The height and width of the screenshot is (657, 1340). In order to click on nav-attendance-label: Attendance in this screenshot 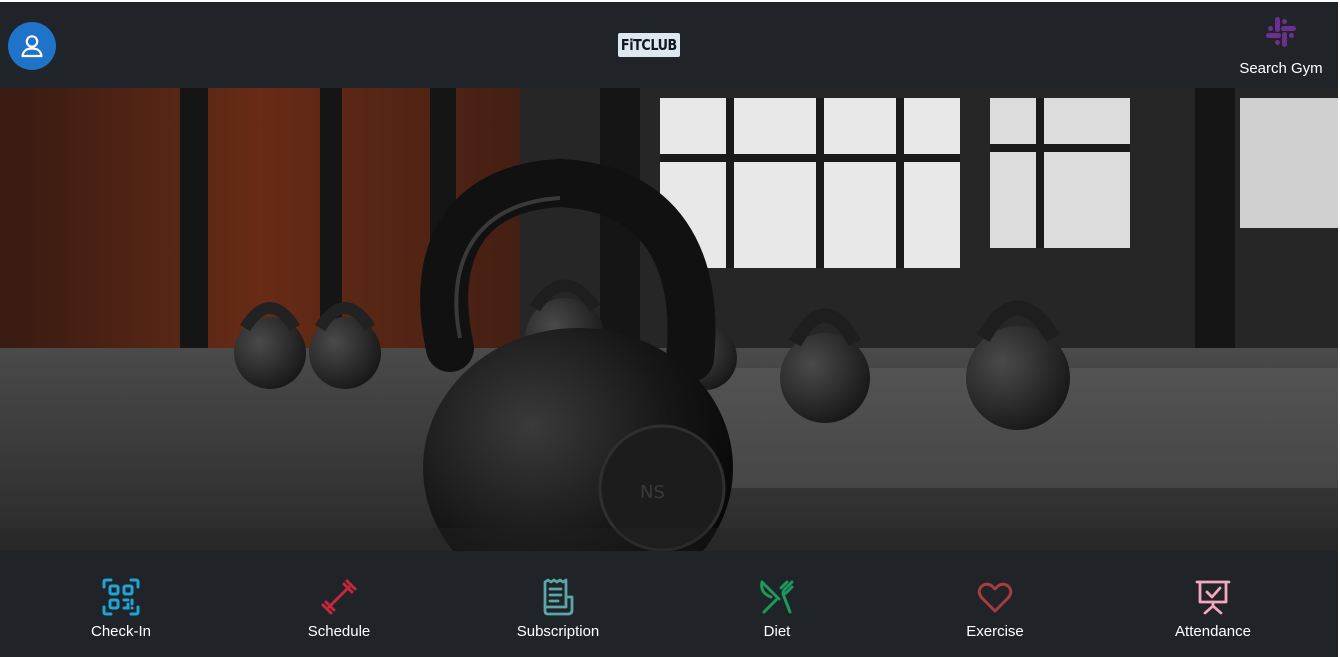, I will do `click(1213, 631)`.